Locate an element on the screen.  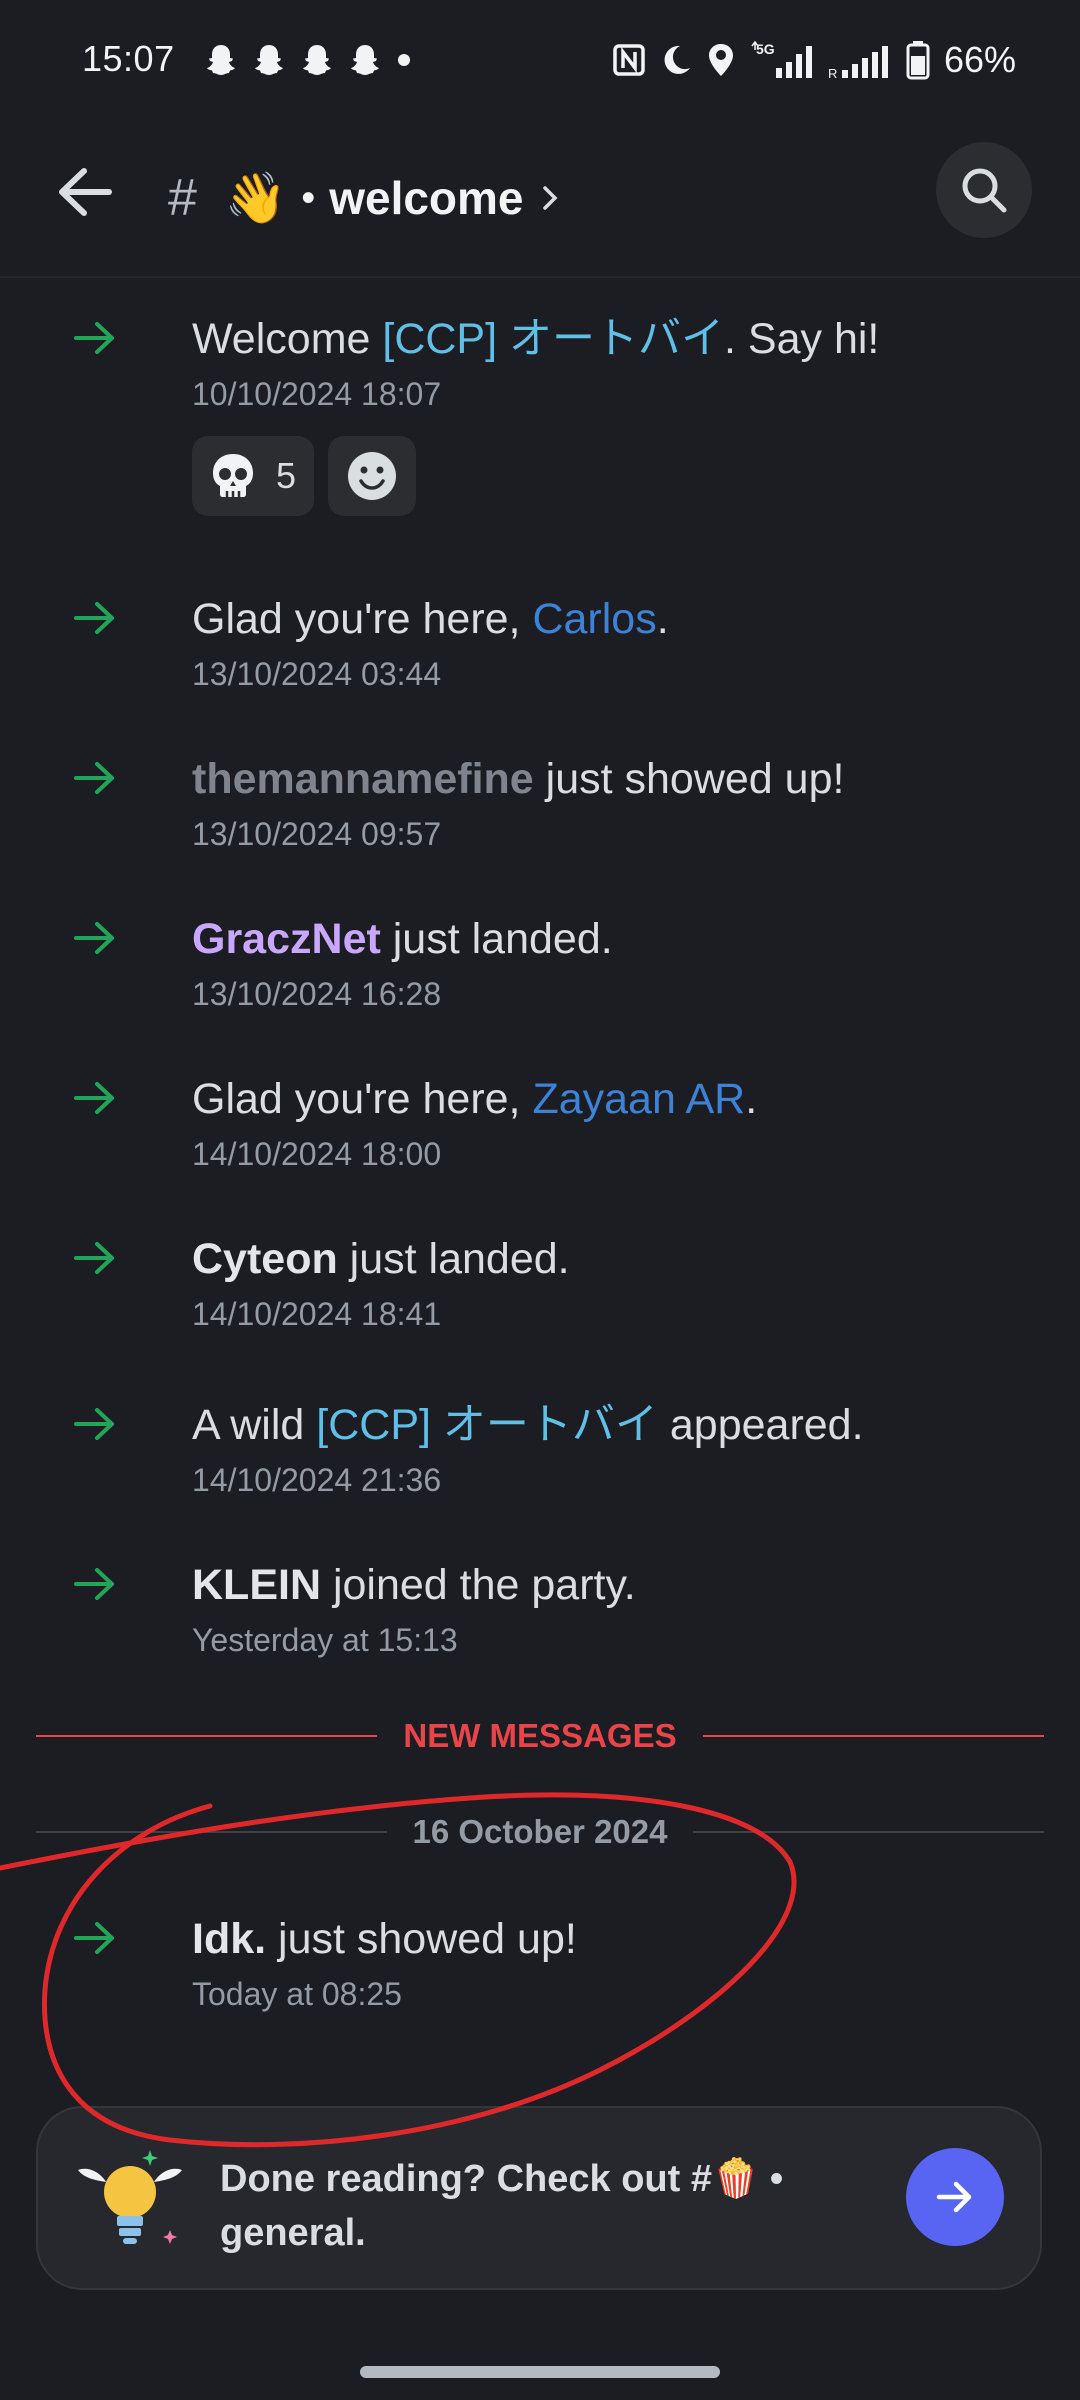
message-prefix: Welcome is located at coordinates (287, 339).